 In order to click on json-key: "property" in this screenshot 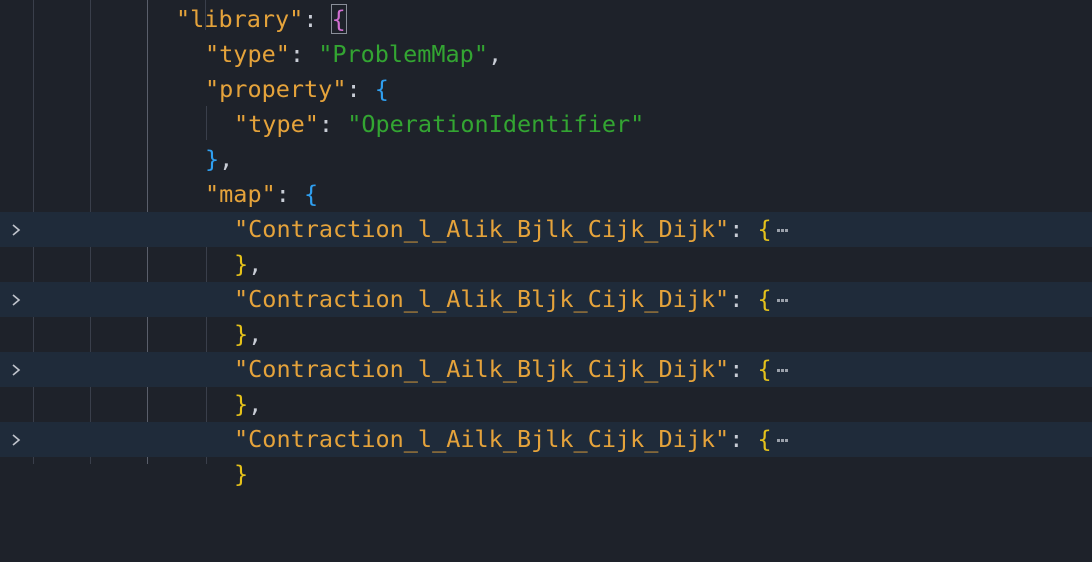, I will do `click(276, 89)`.